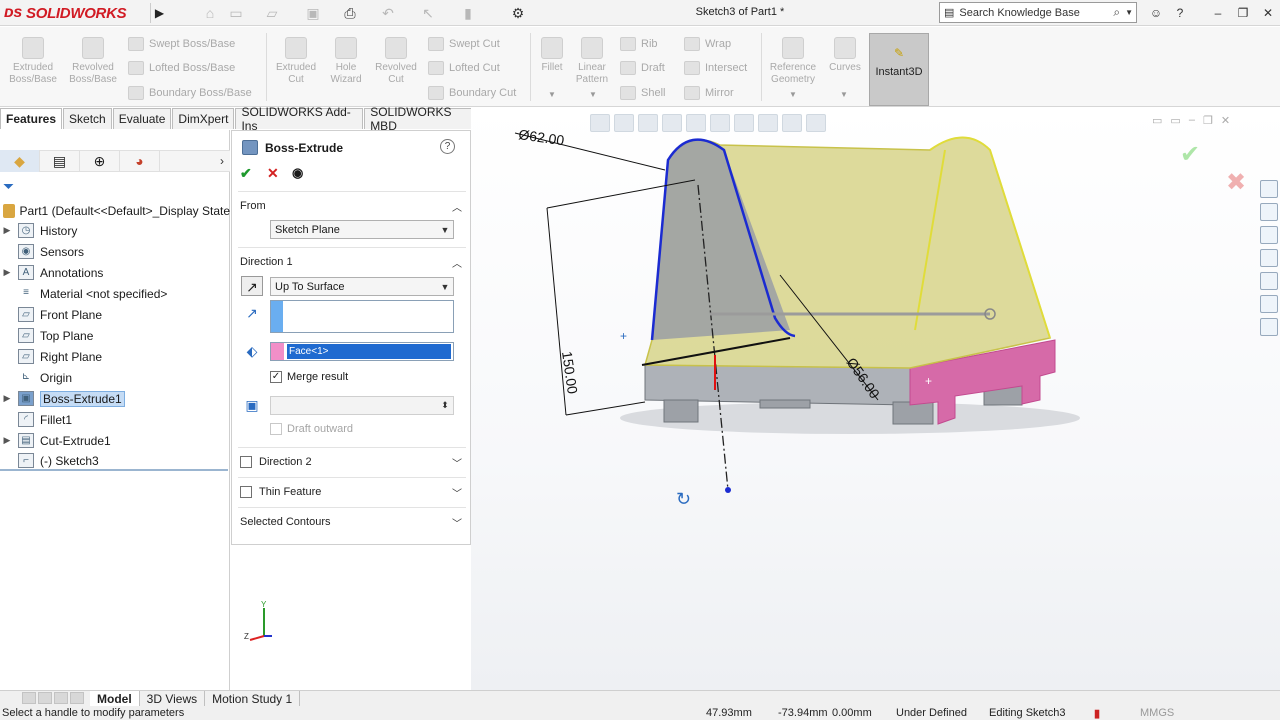 This screenshot has height=720, width=1280. I want to click on from-section-header: From ︿, so click(351, 206).